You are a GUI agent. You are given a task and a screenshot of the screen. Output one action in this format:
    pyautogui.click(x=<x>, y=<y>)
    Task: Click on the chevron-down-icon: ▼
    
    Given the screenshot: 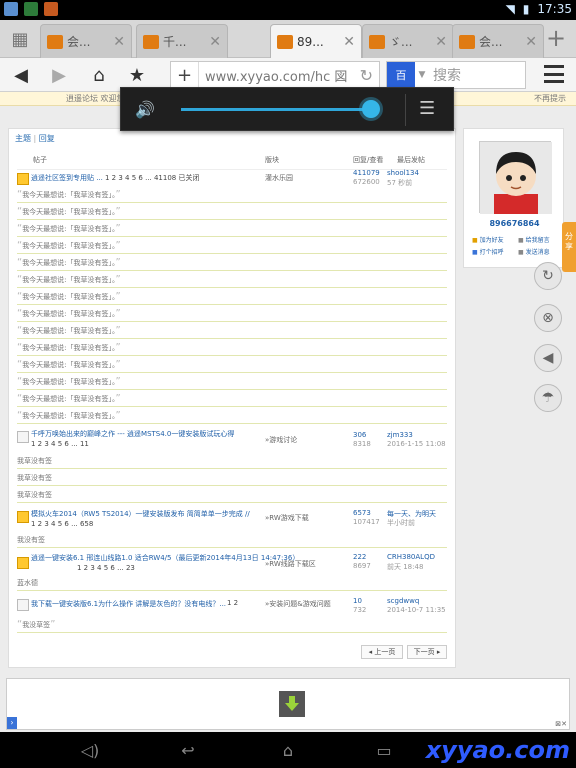 What is the action you would take?
    pyautogui.click(x=422, y=75)
    